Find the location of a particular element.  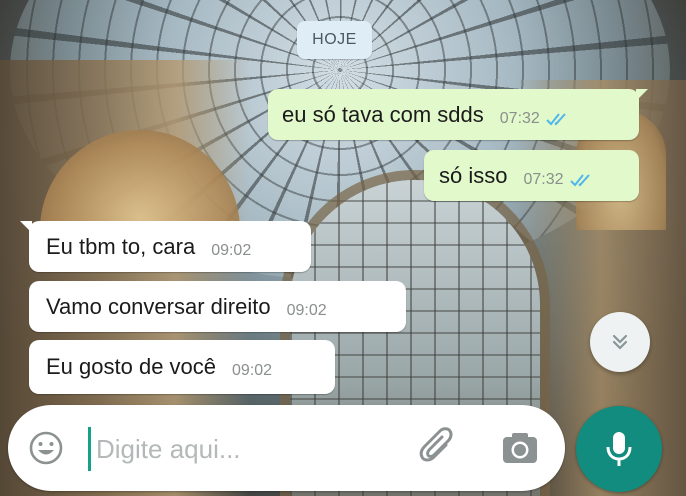

emoji-smiley-icon is located at coordinates (46, 448).